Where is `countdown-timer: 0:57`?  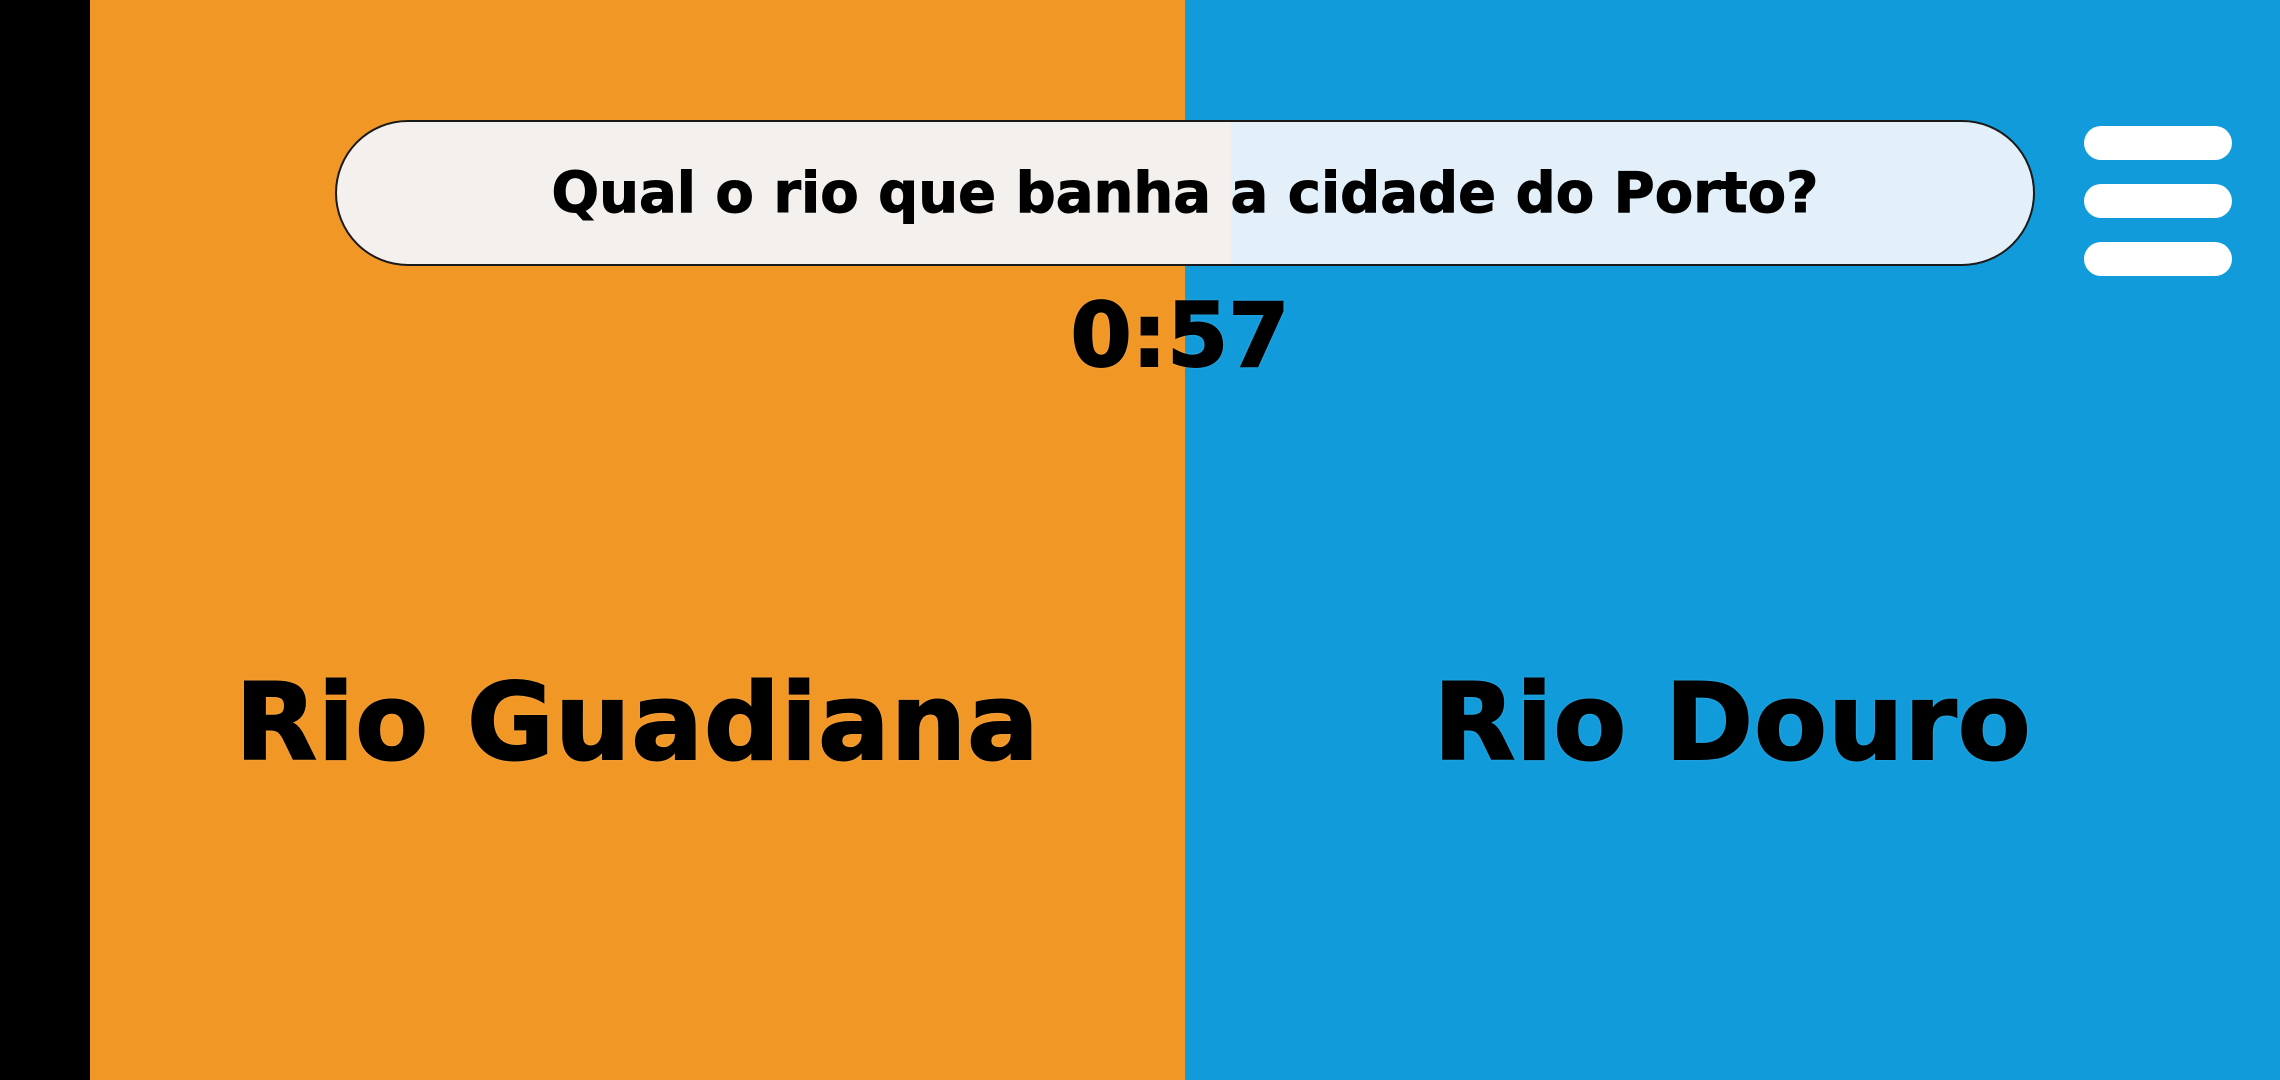
countdown-timer: 0:57 is located at coordinates (1180, 335).